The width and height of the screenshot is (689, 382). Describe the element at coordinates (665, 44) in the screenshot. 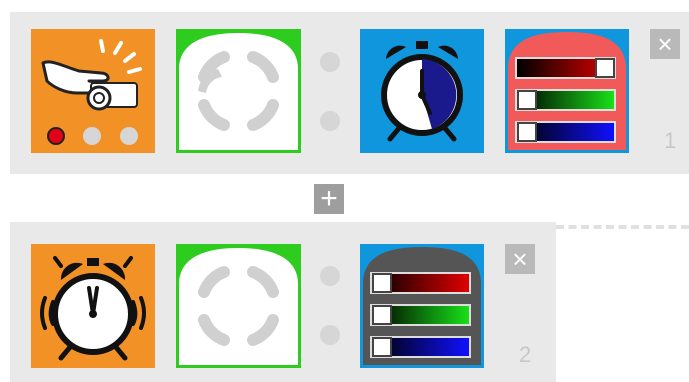

I see `close-block-1-button: ×` at that location.